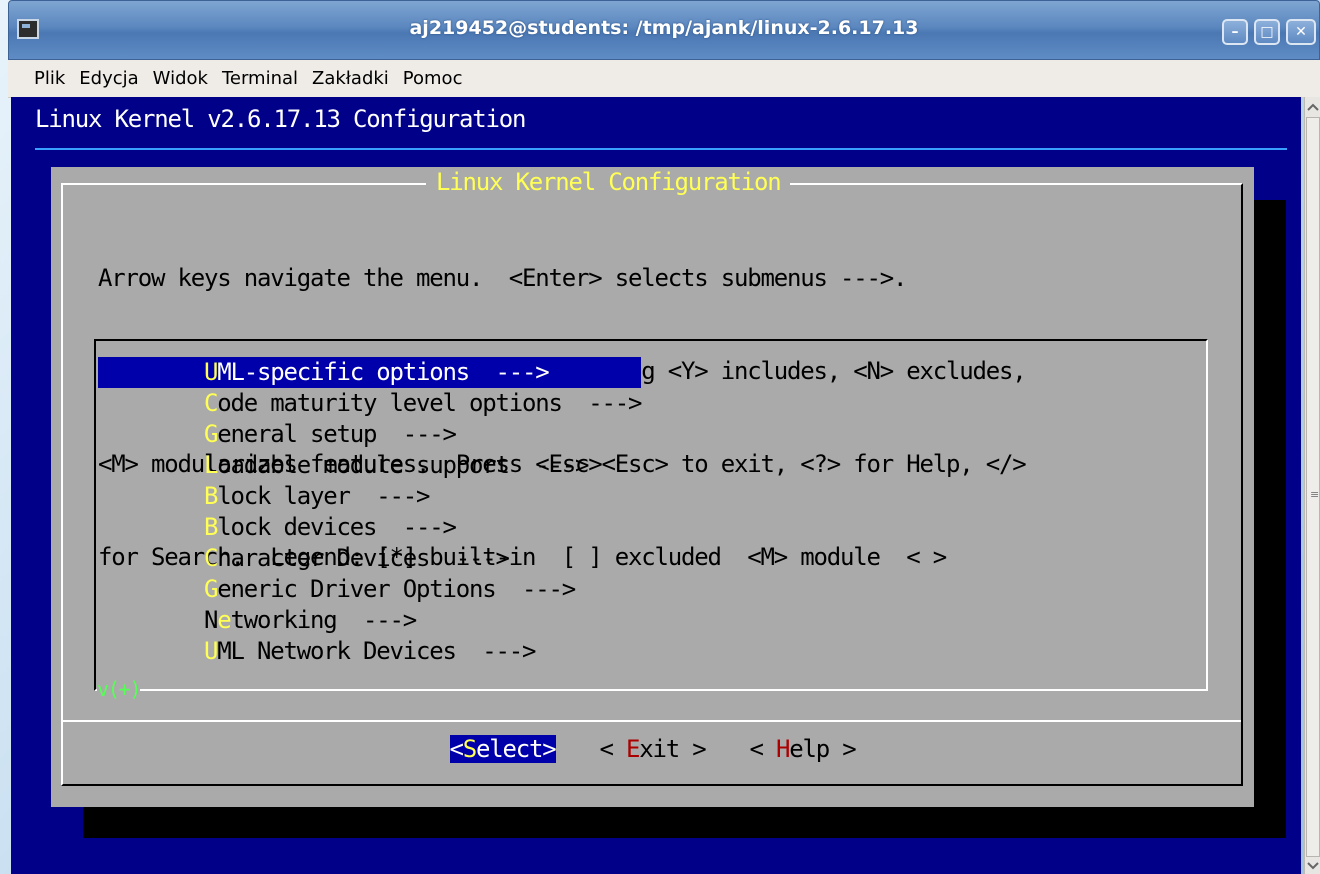  What do you see at coordinates (1312, 107) in the screenshot?
I see `scroll-up-icon` at bounding box center [1312, 107].